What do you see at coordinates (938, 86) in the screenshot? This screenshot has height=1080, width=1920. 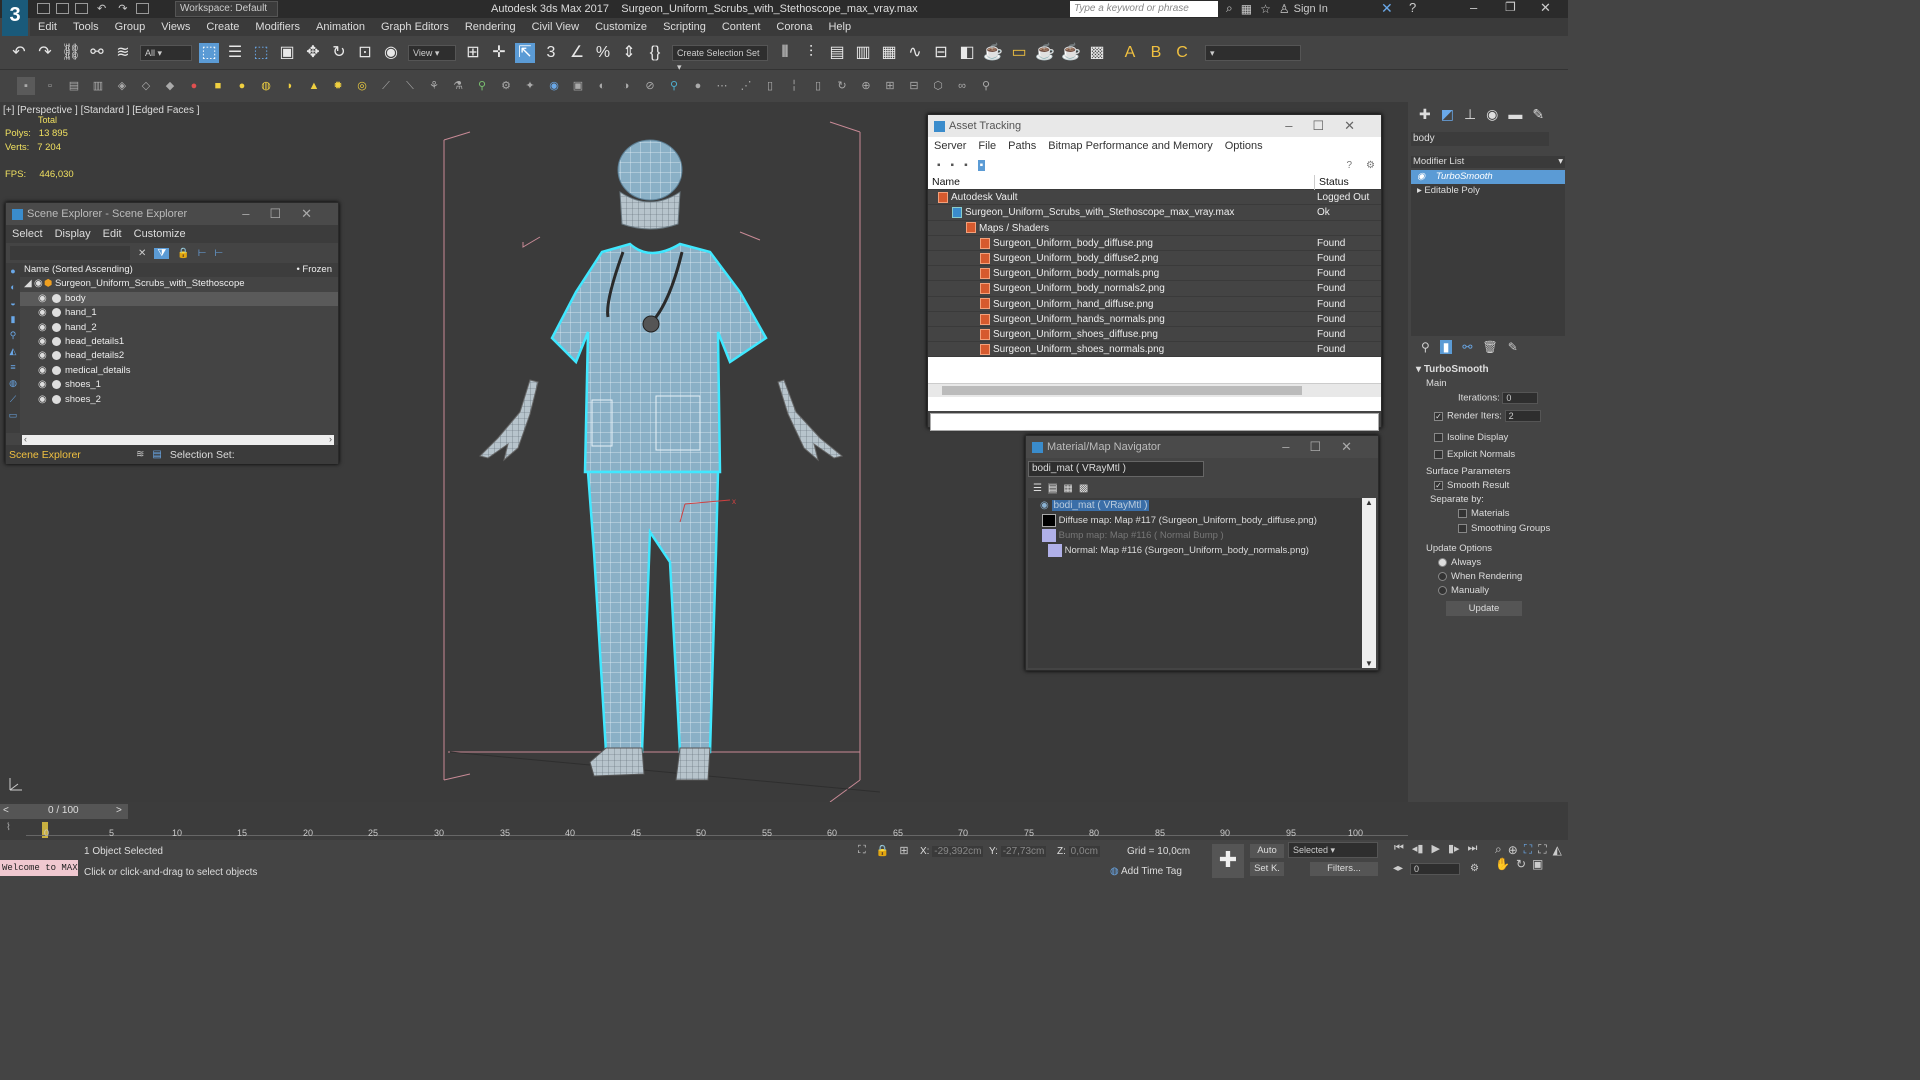 I see `tool-x-icon: ⬡` at bounding box center [938, 86].